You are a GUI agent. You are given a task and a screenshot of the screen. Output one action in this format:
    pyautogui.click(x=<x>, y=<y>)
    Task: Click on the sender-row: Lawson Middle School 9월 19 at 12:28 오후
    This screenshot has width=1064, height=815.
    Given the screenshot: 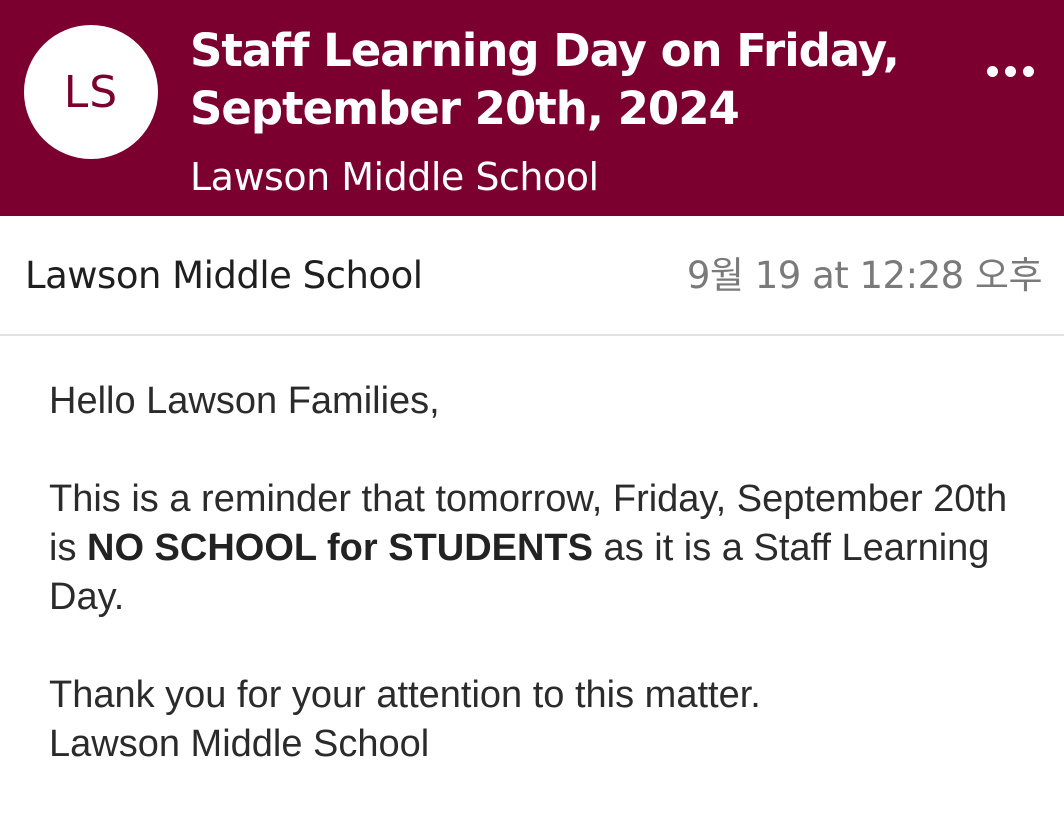 What is the action you would take?
    pyautogui.click(x=532, y=276)
    